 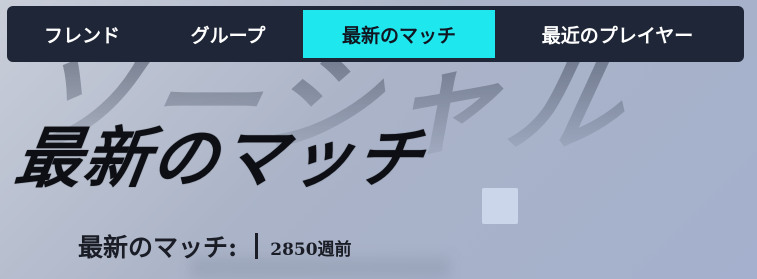 What do you see at coordinates (228, 34) in the screenshot?
I see `tab-groups: グループ` at bounding box center [228, 34].